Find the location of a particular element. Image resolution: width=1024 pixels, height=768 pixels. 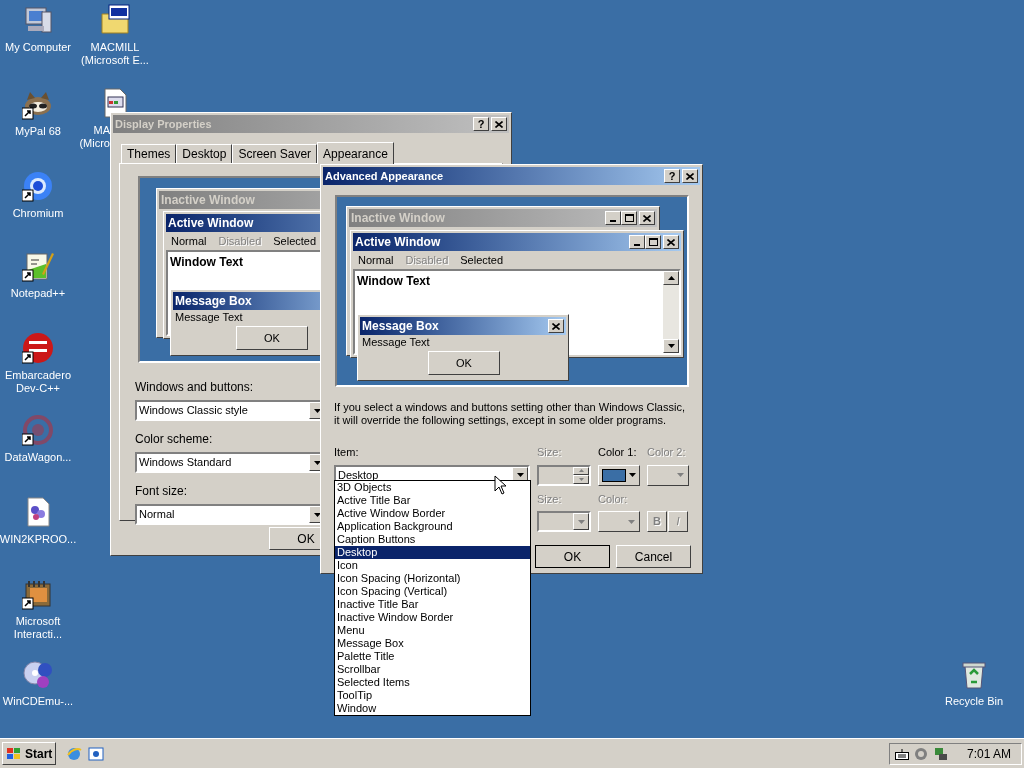

icon-label: (Micro is located at coordinates (94, 143).